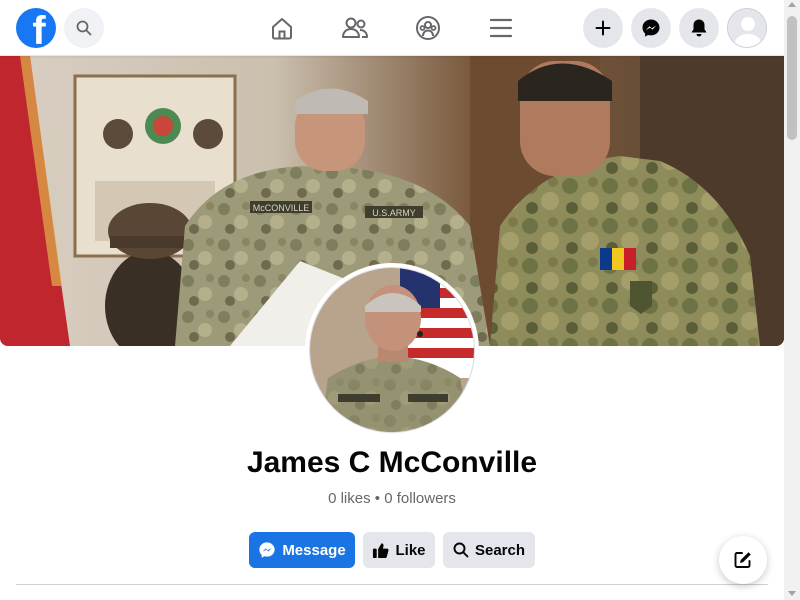  I want to click on scroll-thumb, so click(792, 78).